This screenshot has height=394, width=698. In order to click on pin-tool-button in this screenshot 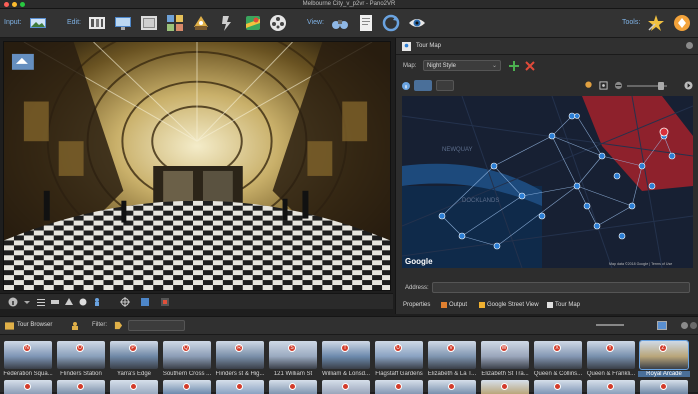, I will do `click(445, 85)`.